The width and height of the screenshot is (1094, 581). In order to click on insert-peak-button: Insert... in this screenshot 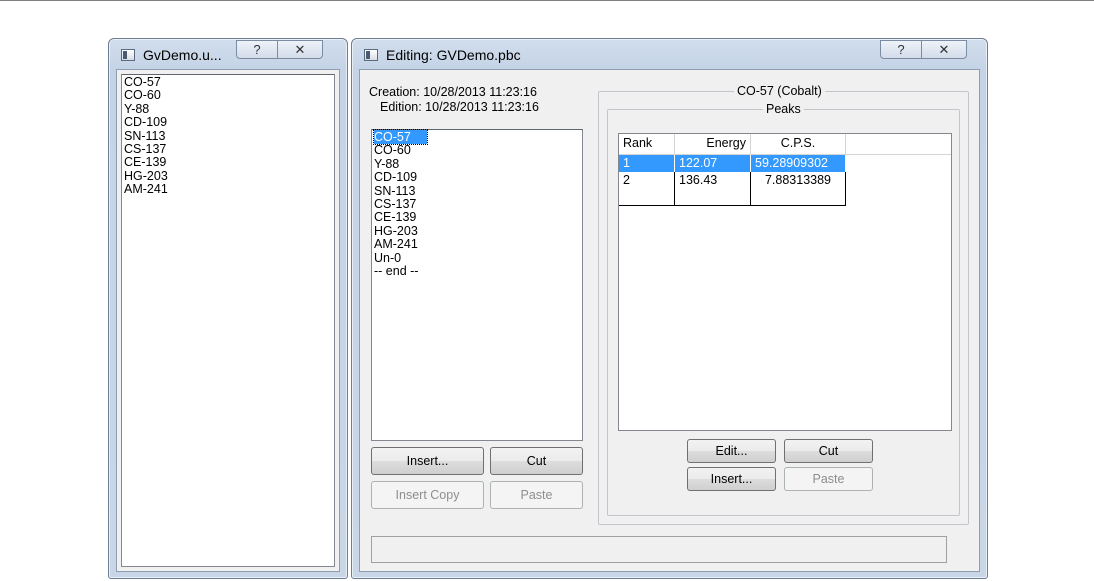, I will do `click(731, 479)`.